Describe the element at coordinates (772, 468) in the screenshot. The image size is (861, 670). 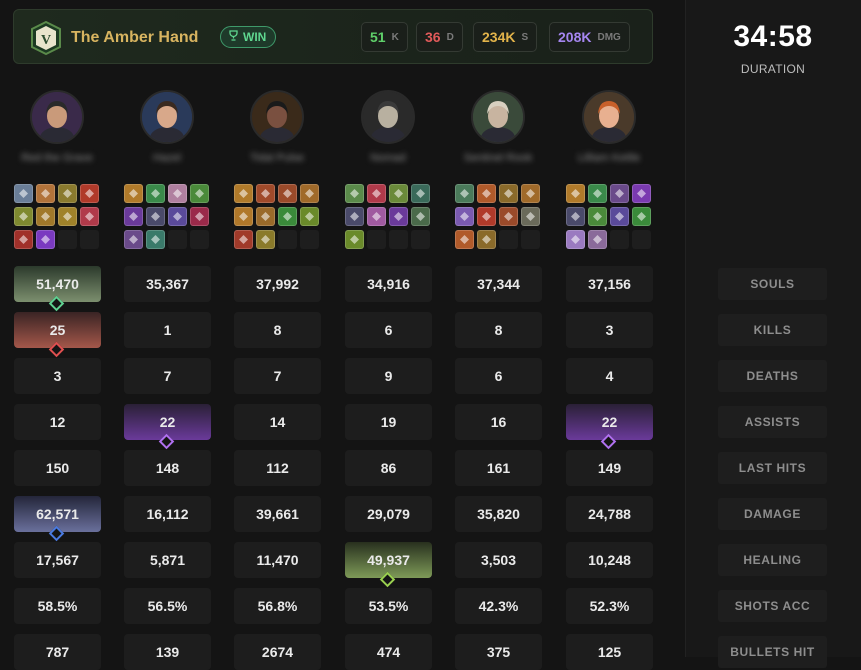
I see `stat-row-label: LAST HITS` at that location.